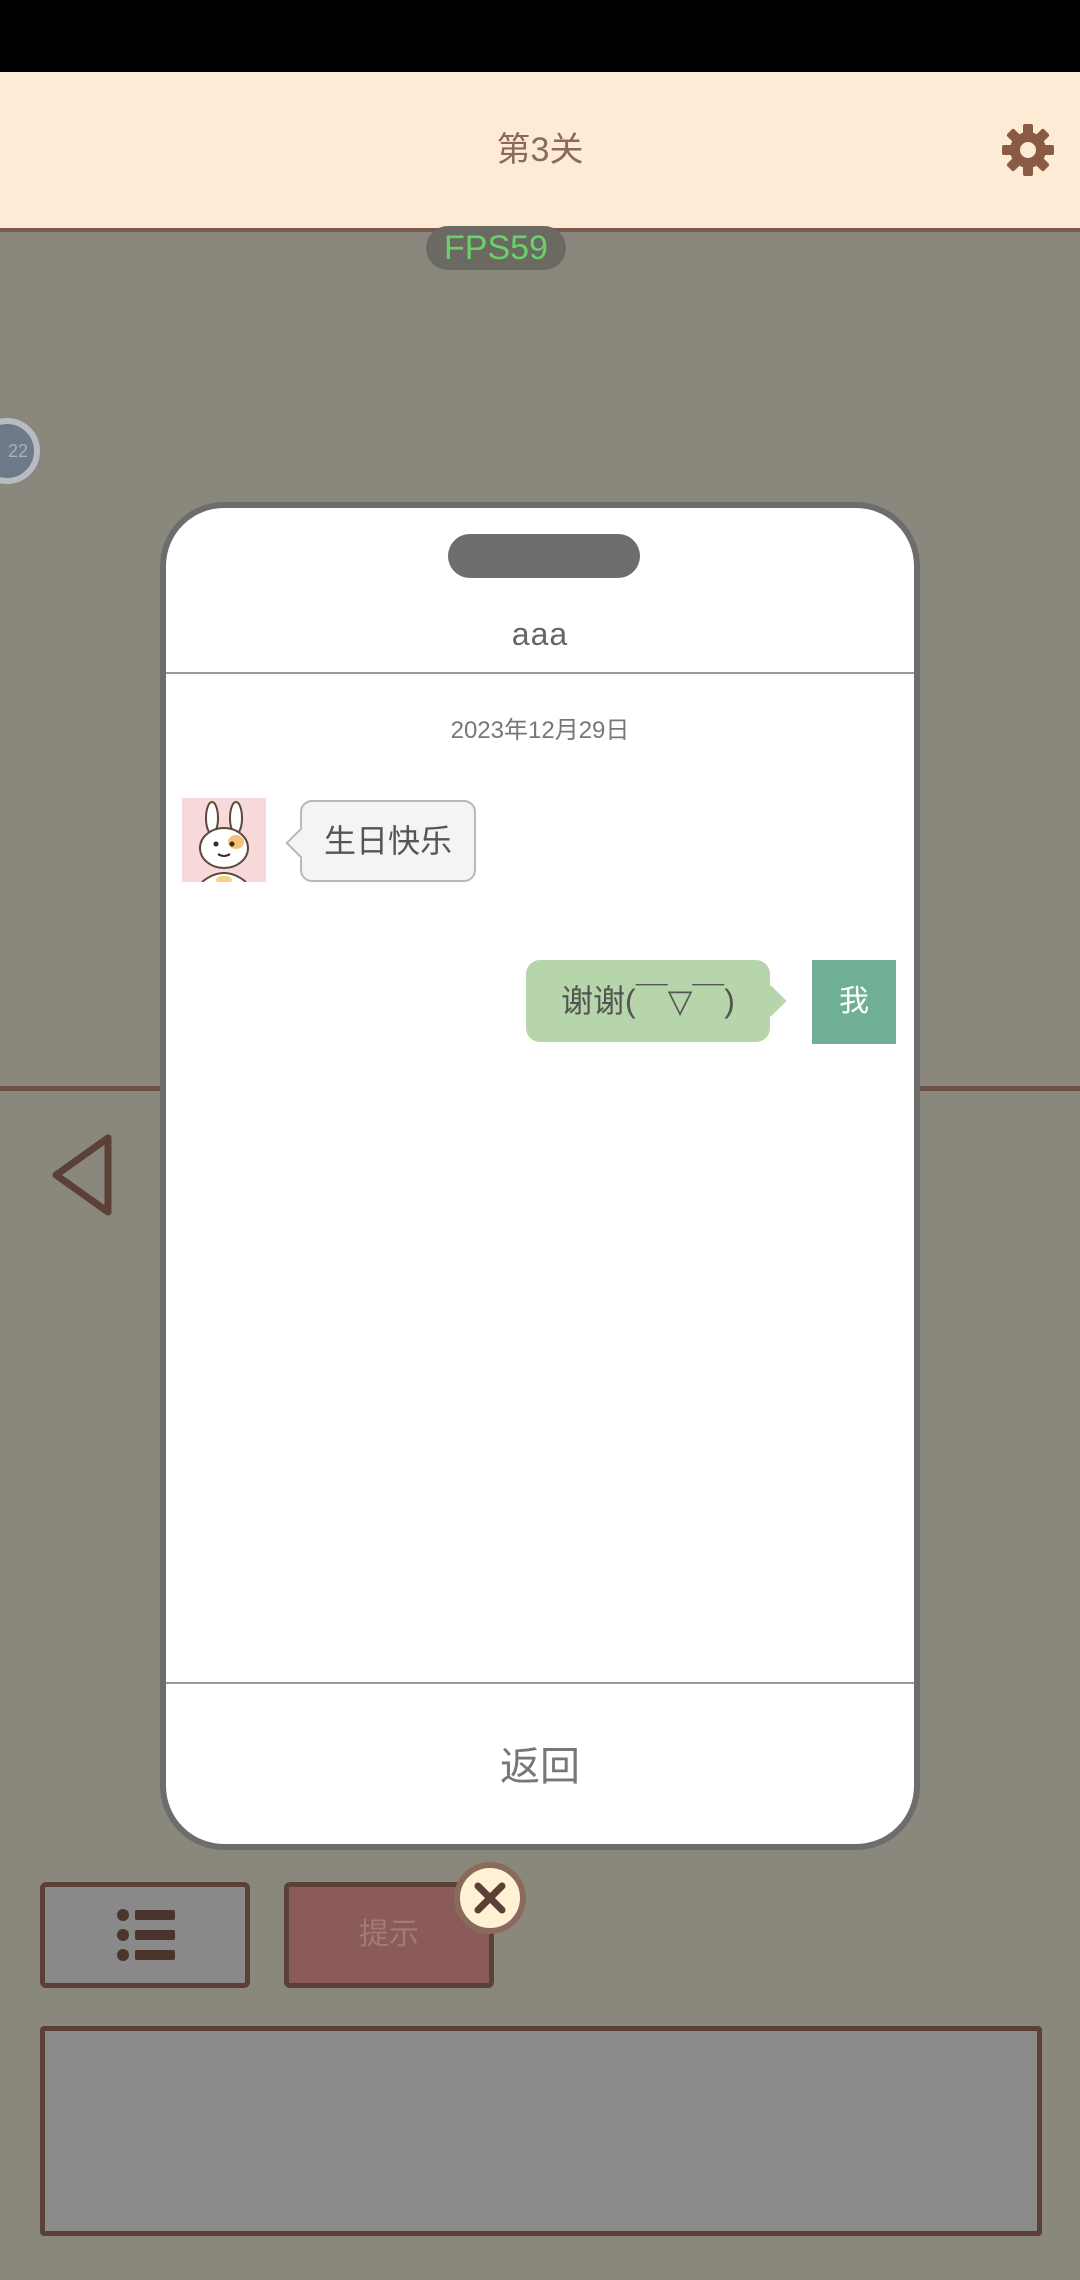  I want to click on rabbit-avatar-icon, so click(224, 840).